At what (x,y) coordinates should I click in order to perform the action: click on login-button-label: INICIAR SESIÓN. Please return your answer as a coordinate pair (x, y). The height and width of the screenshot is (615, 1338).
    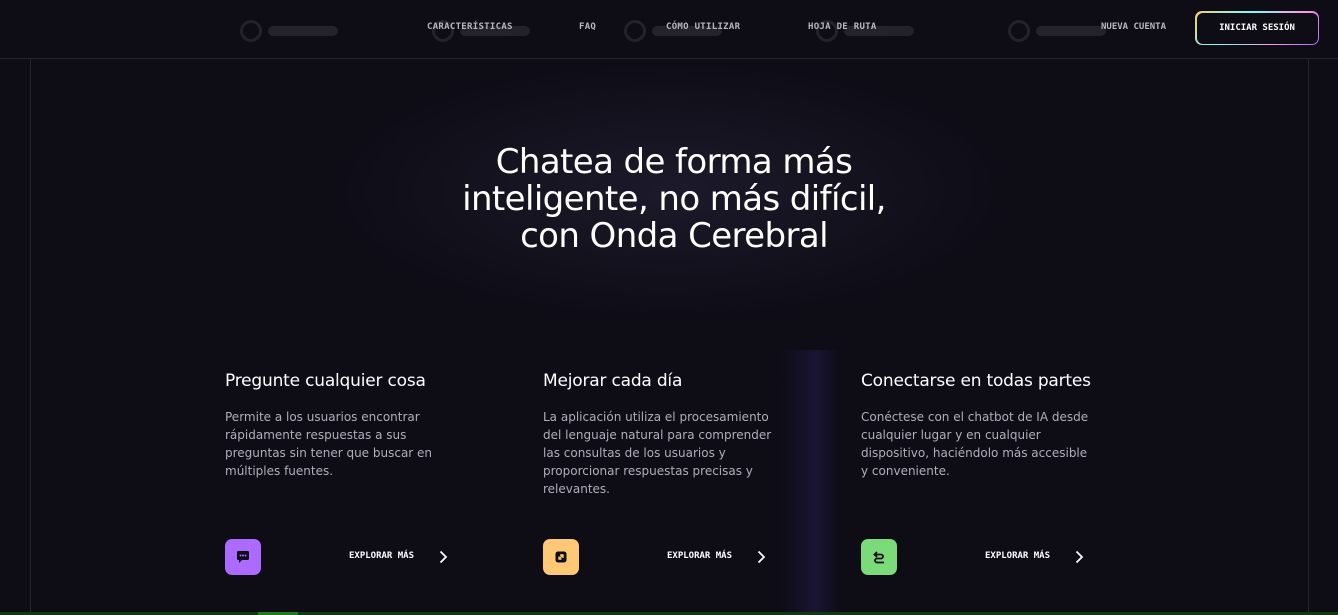
    Looking at the image, I should click on (1257, 28).